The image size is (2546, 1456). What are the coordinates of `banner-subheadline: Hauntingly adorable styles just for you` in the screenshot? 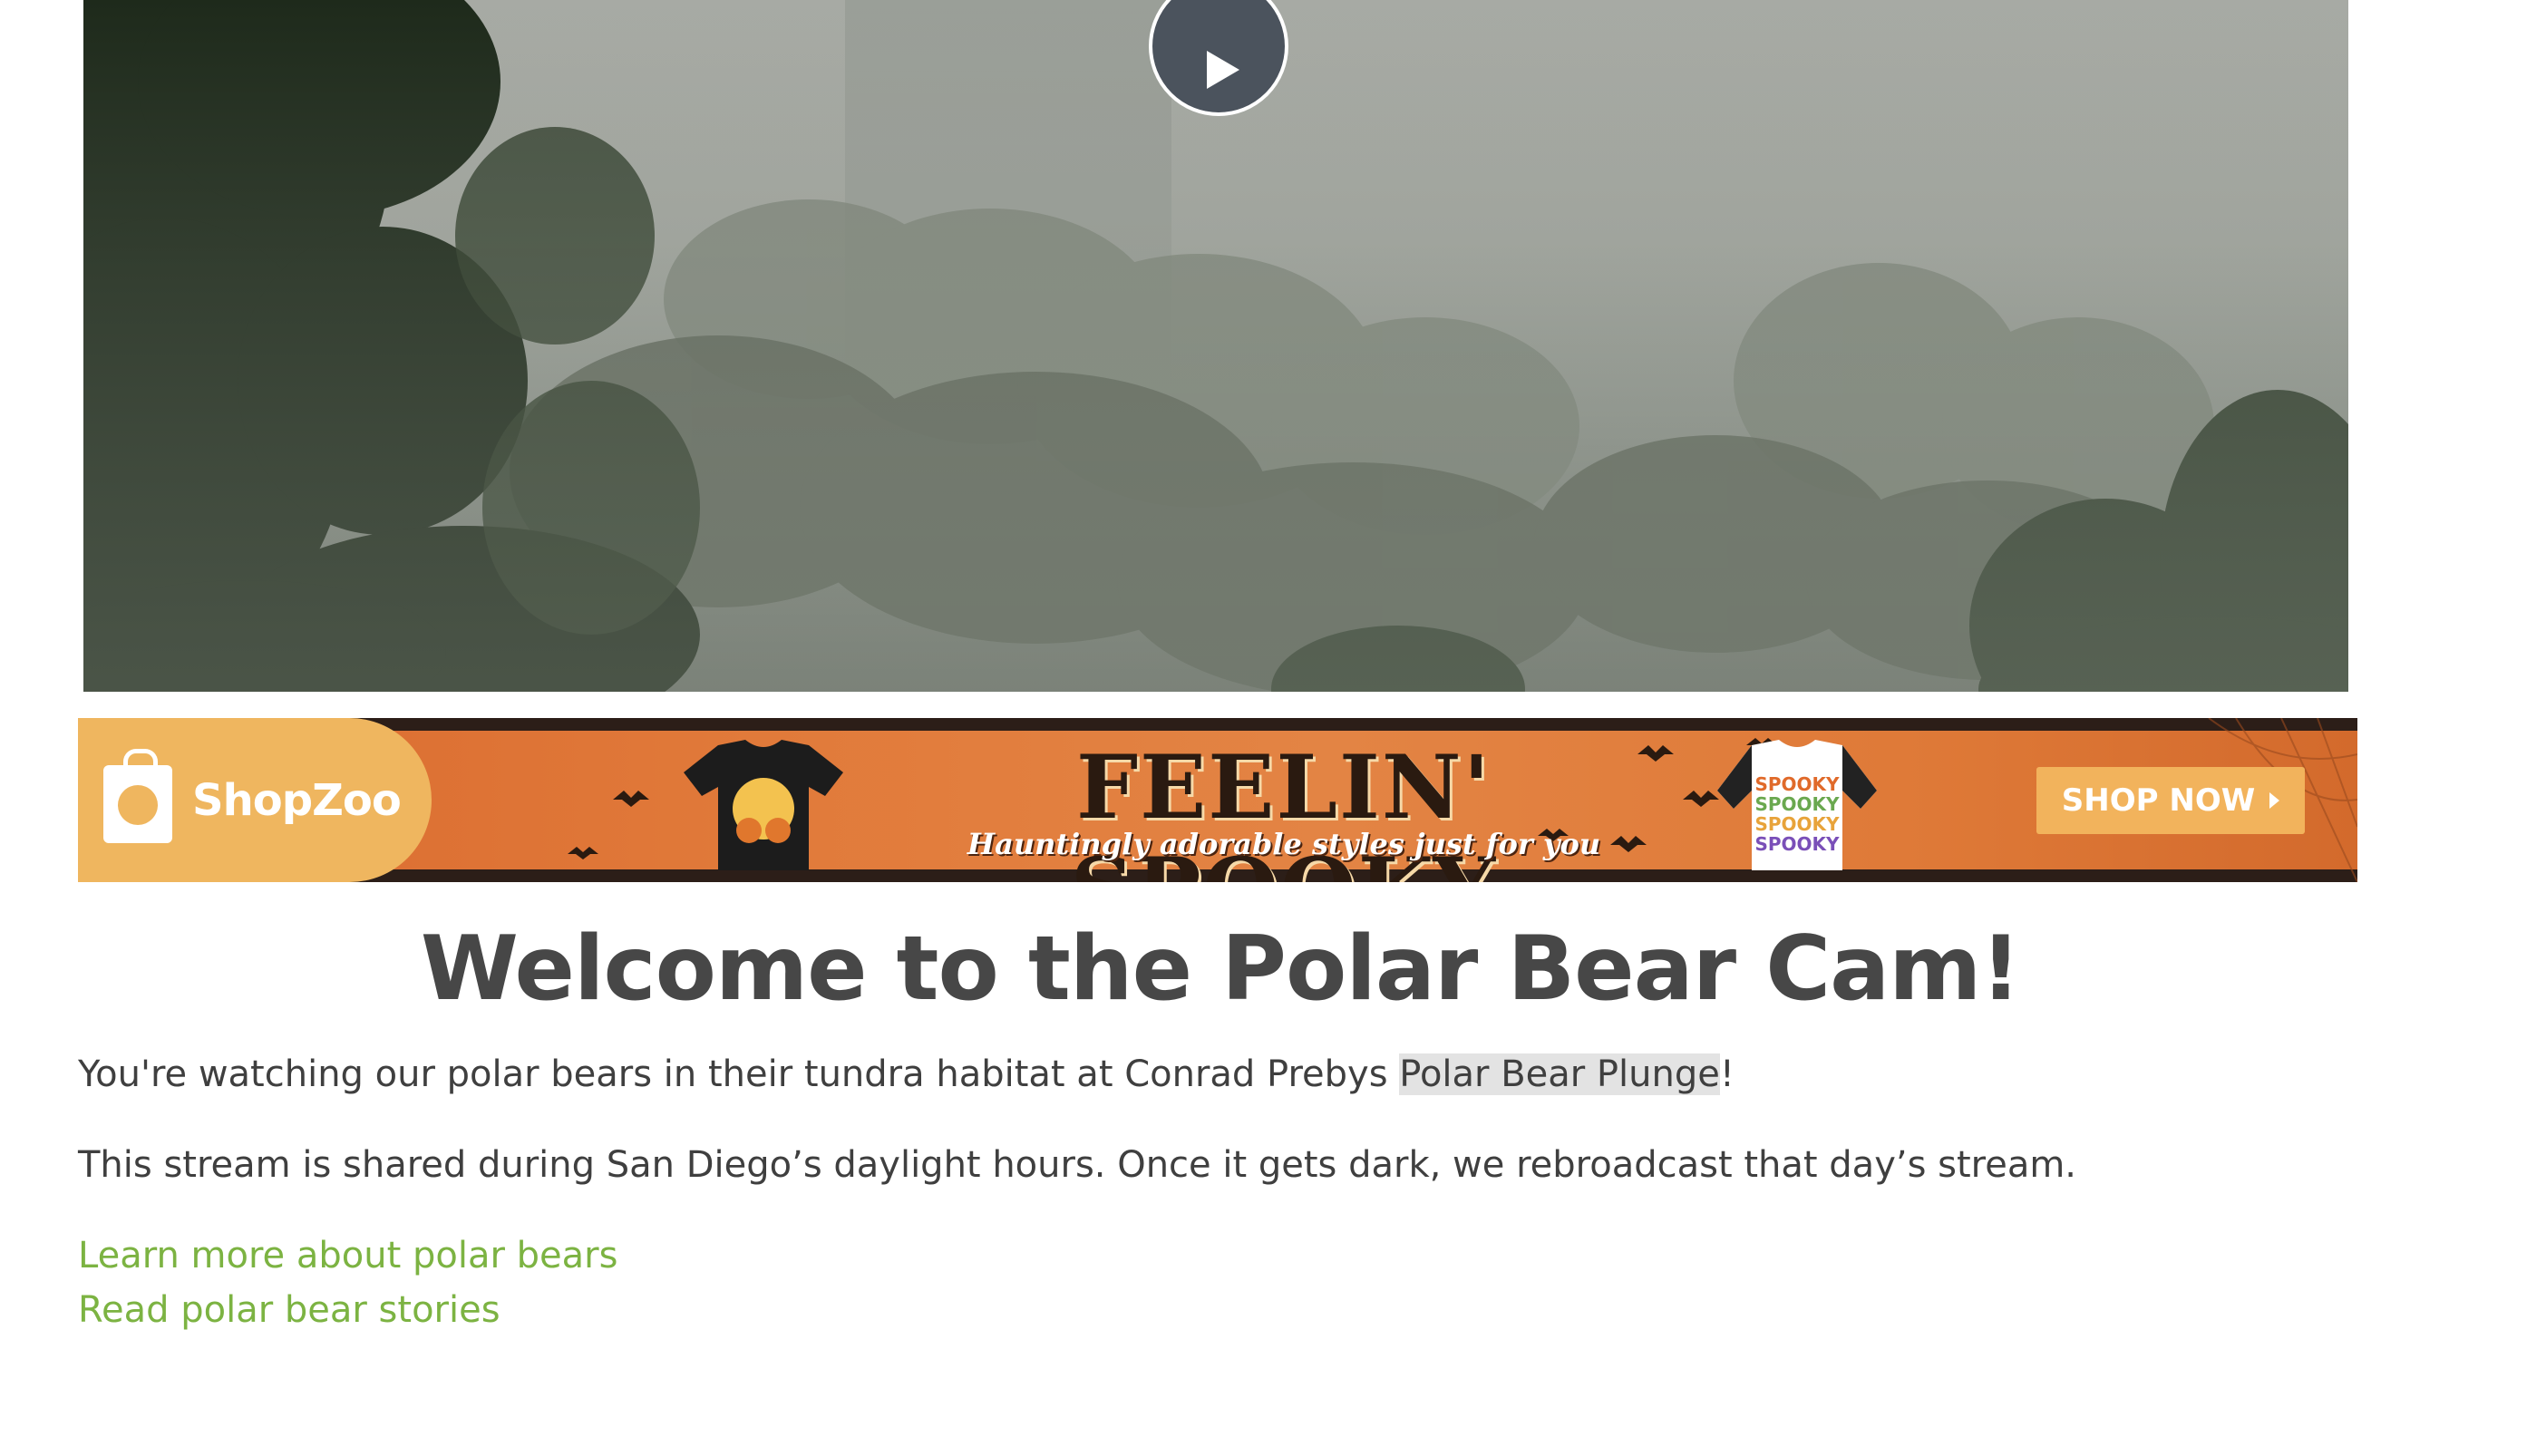 It's located at (1284, 844).